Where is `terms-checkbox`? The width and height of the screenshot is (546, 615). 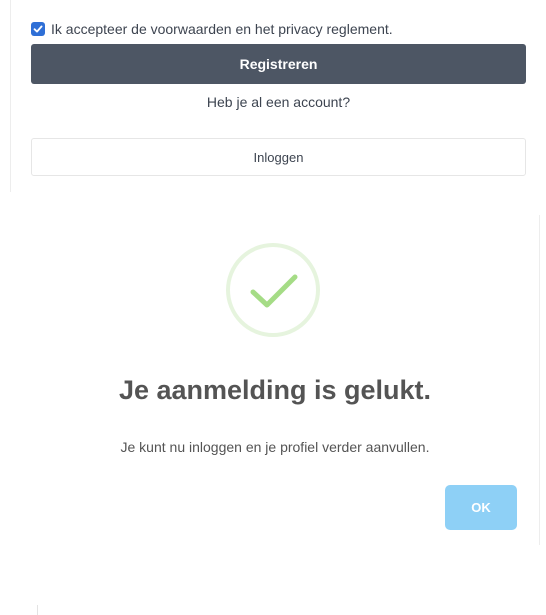
terms-checkbox is located at coordinates (38, 29).